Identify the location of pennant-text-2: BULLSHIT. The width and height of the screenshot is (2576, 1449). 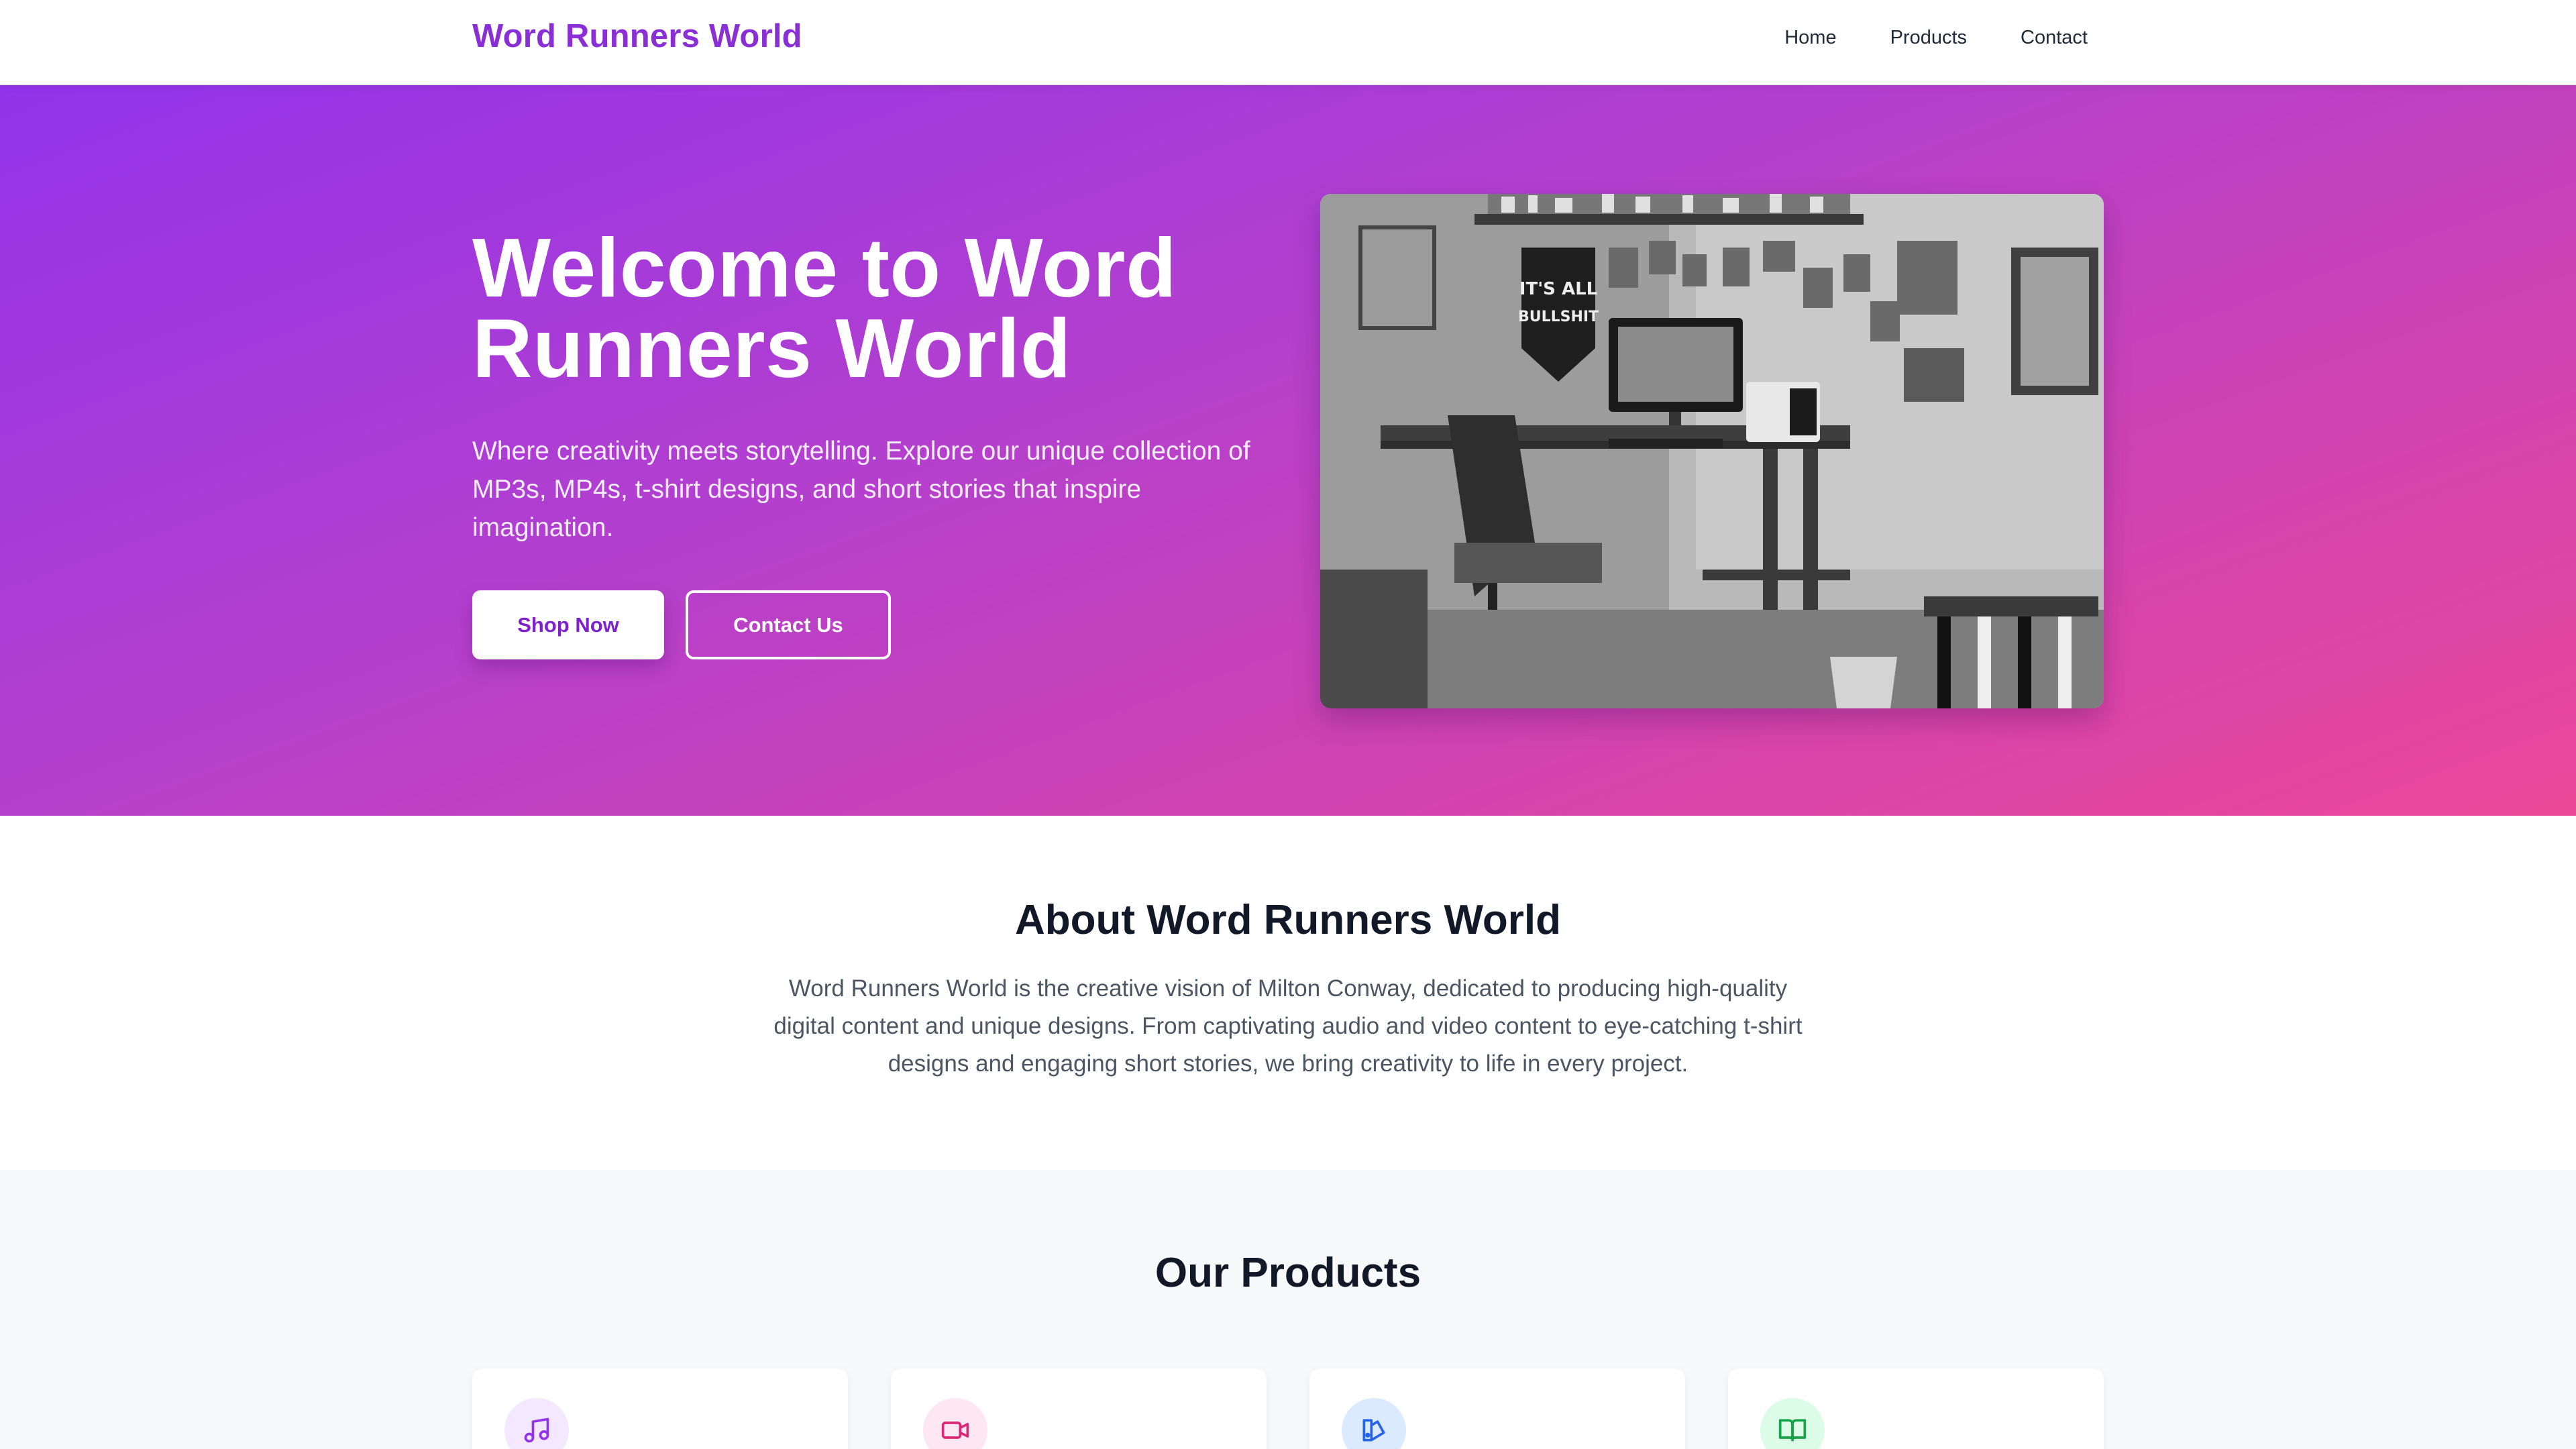
(1558, 317).